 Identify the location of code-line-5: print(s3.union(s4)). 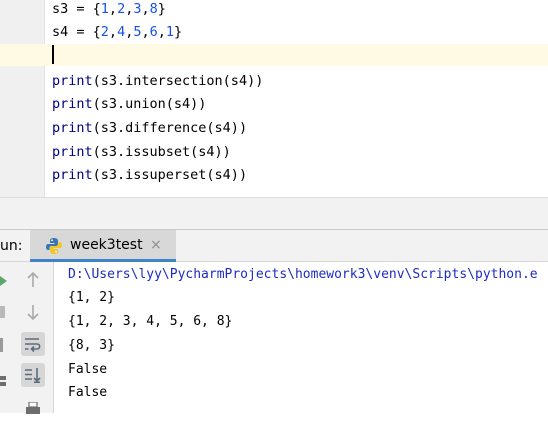
(129, 104).